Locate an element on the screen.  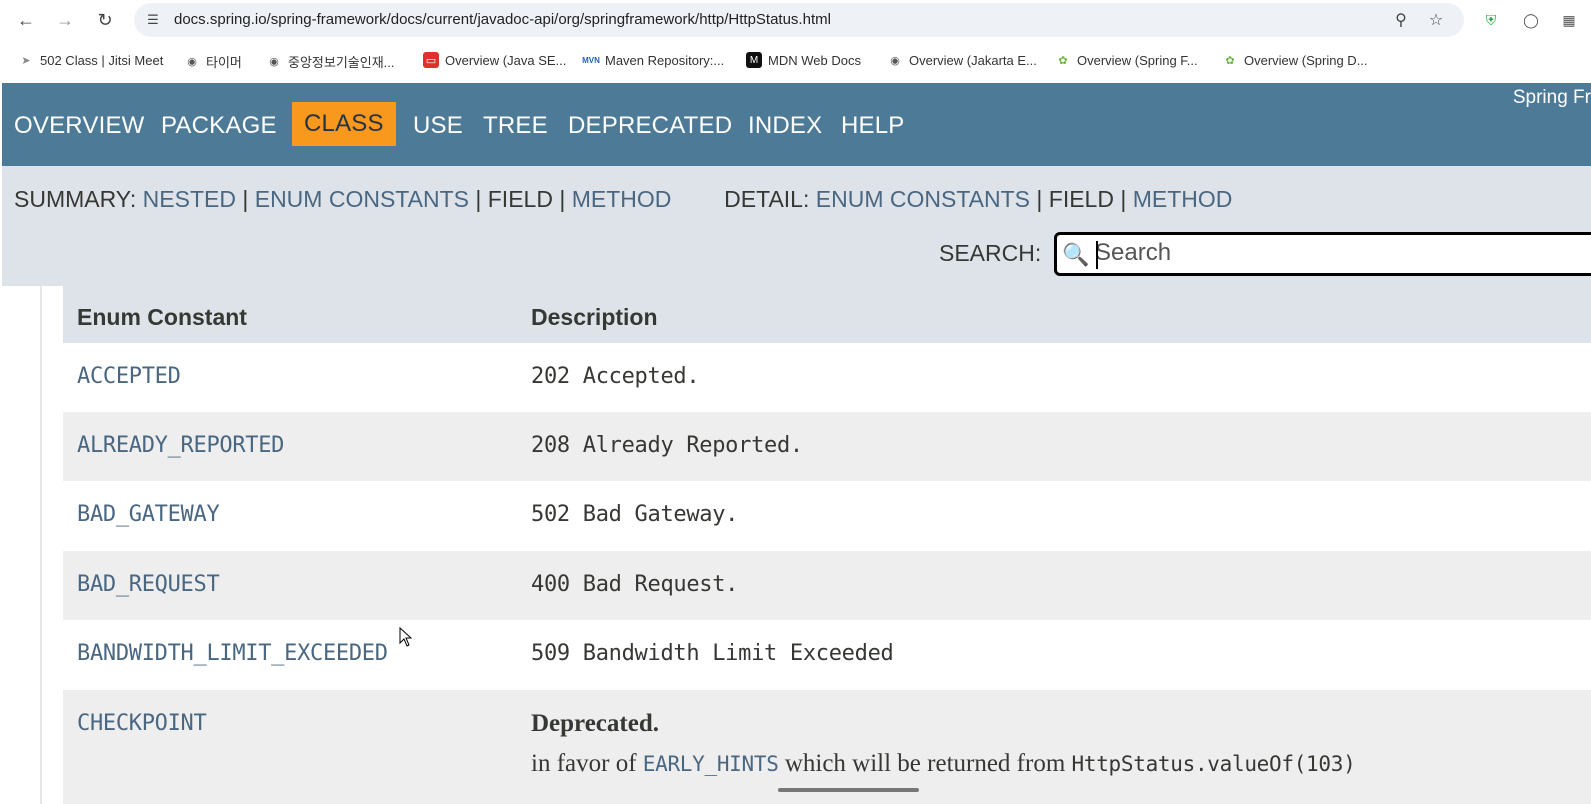
bookmark-item: ◉ 타이머 is located at coordinates (213, 61).